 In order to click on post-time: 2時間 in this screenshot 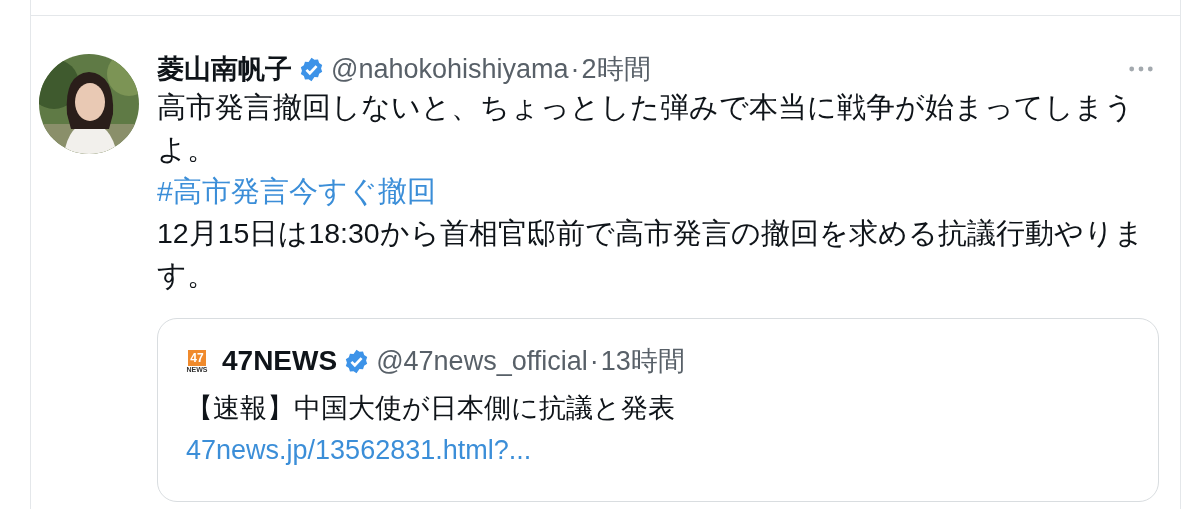, I will do `click(616, 69)`.